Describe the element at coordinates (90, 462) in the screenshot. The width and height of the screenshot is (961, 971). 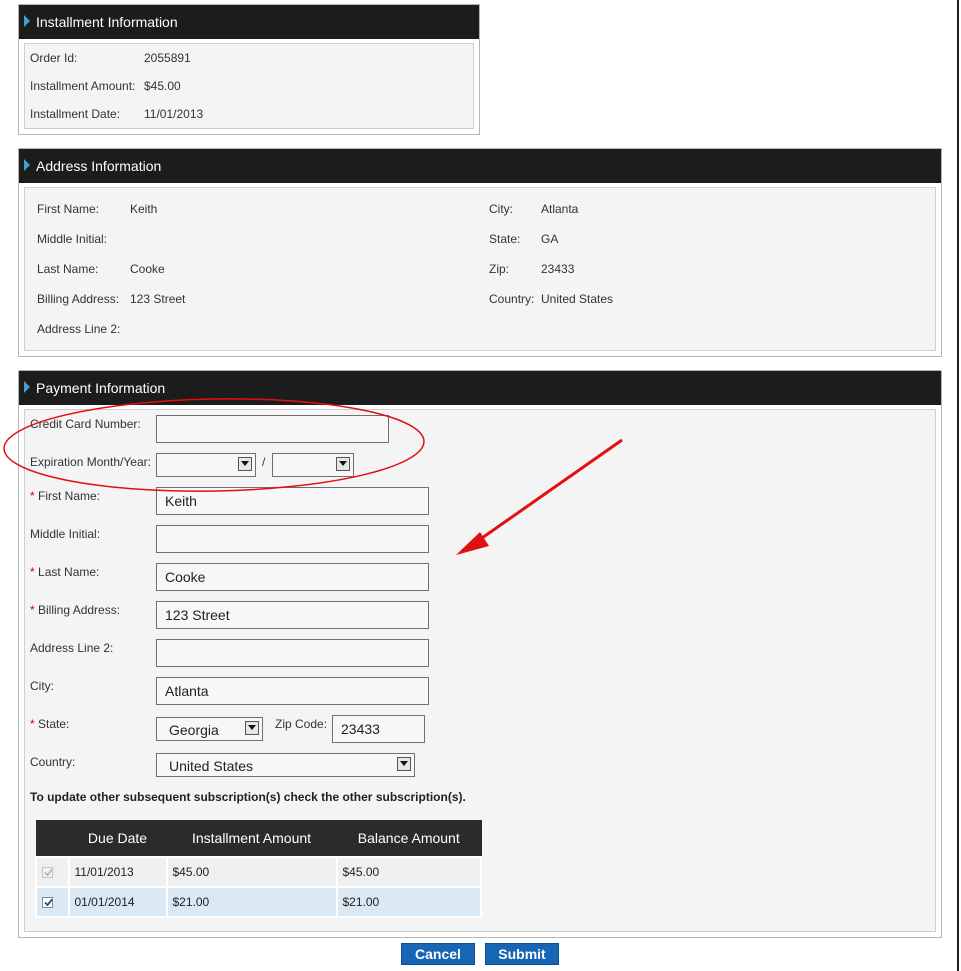
I see `expiration-label: Expiration Month/Year:` at that location.